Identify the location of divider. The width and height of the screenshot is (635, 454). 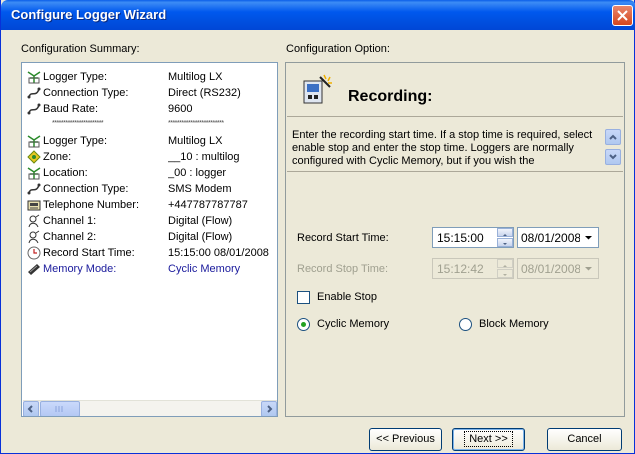
(455, 116).